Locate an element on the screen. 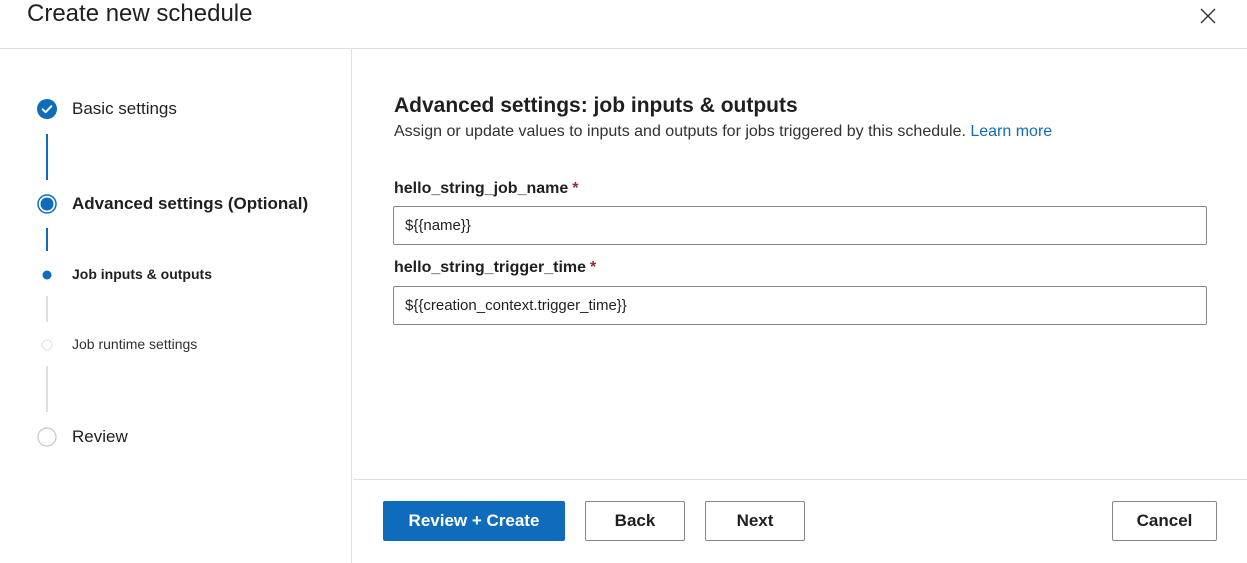  field-label-text: hello_string_trigger_time is located at coordinates (490, 267).